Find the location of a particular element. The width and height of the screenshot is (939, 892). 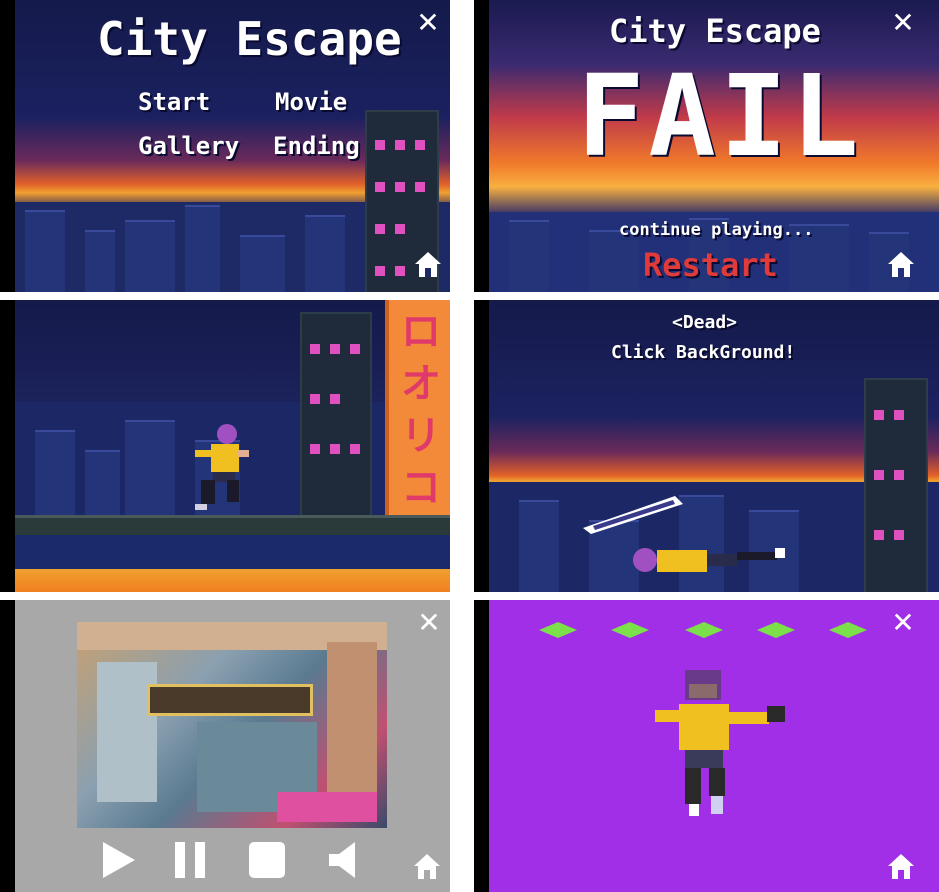

click-background-hint: Click BackGround! is located at coordinates (703, 352).